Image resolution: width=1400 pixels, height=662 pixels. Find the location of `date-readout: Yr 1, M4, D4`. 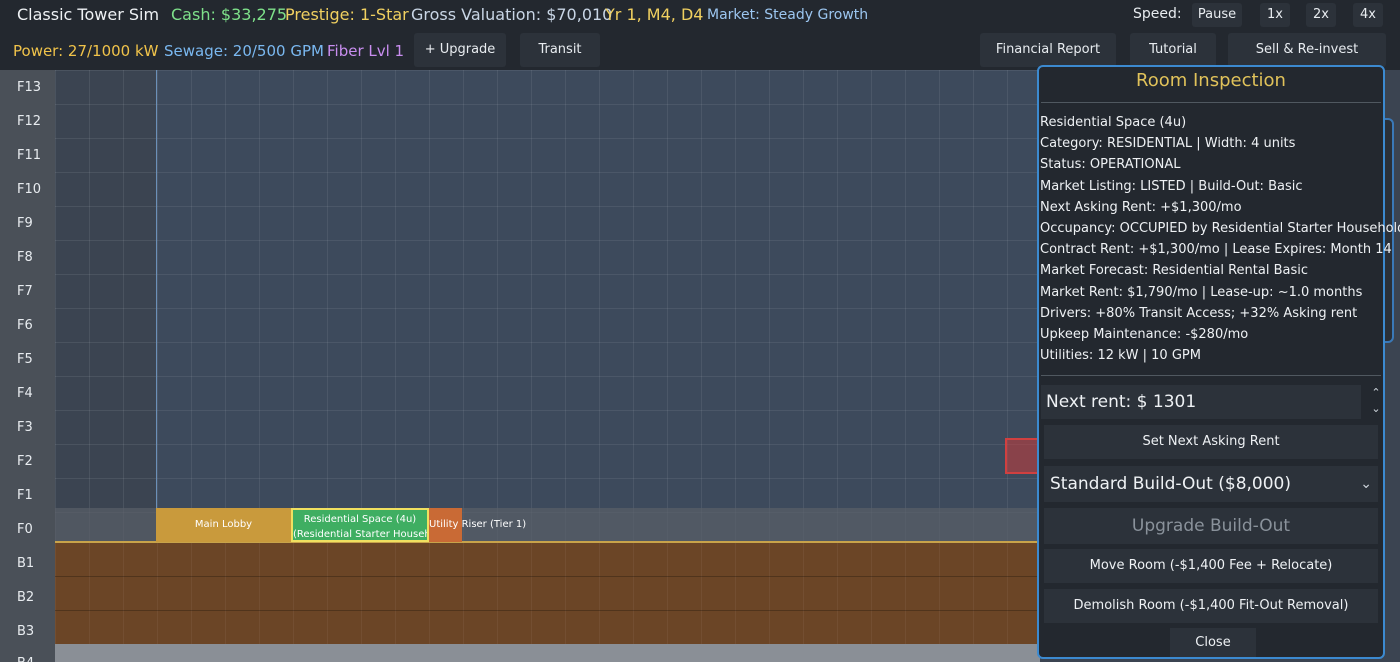

date-readout: Yr 1, M4, D4 is located at coordinates (654, 14).